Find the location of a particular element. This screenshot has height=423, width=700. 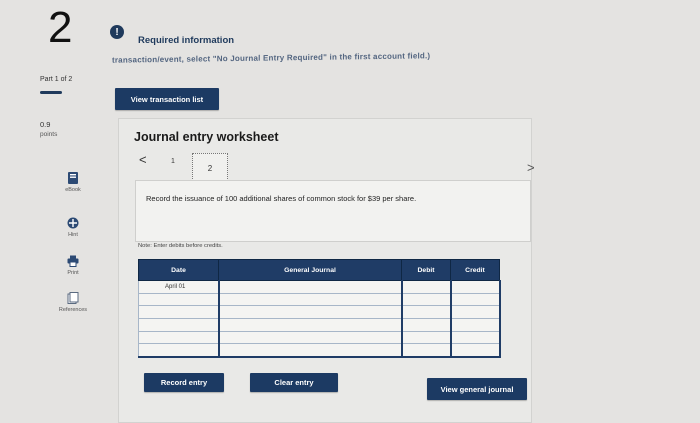

question-number: 2 is located at coordinates (60, 27).